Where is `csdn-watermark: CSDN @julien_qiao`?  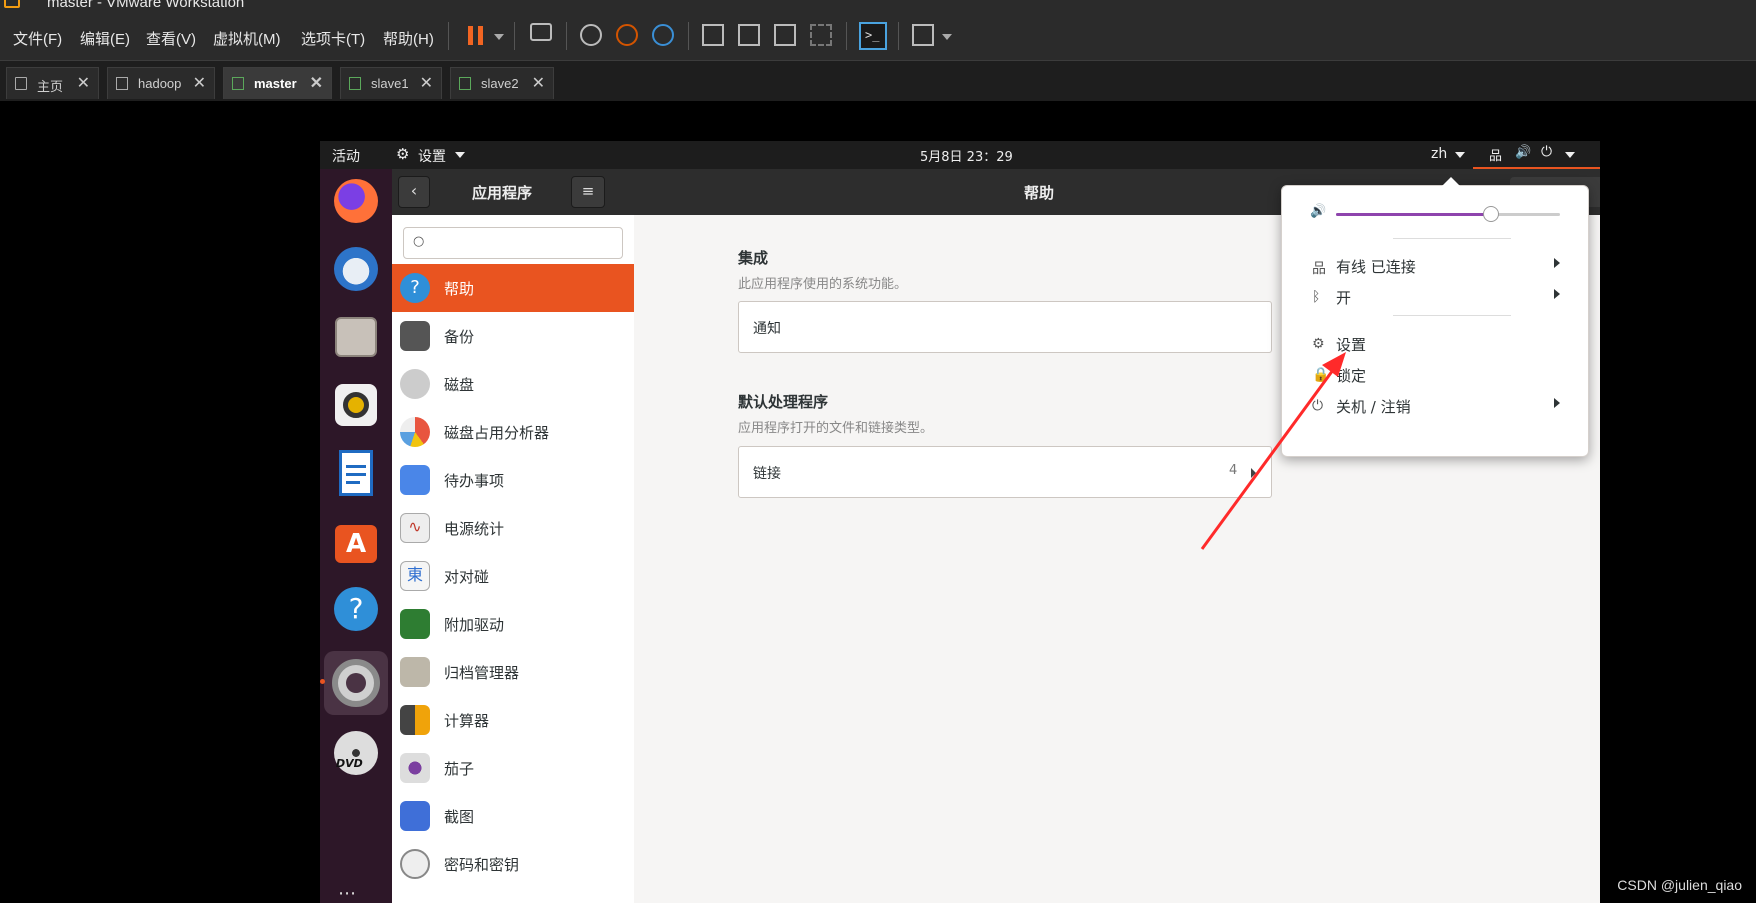 csdn-watermark: CSDN @julien_qiao is located at coordinates (1679, 885).